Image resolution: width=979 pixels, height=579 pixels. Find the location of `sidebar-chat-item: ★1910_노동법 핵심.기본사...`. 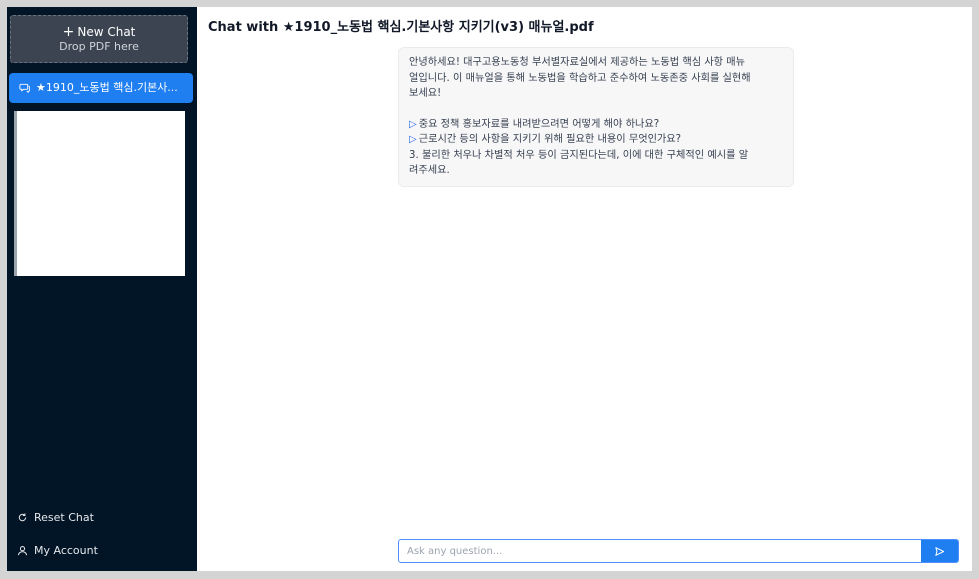

sidebar-chat-item: ★1910_노동법 핵심.기본사... is located at coordinates (101, 88).